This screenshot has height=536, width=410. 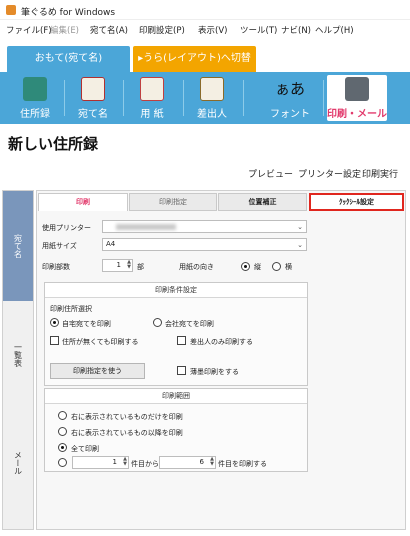 I want to click on preview-button: プレビュー, so click(x=270, y=173).